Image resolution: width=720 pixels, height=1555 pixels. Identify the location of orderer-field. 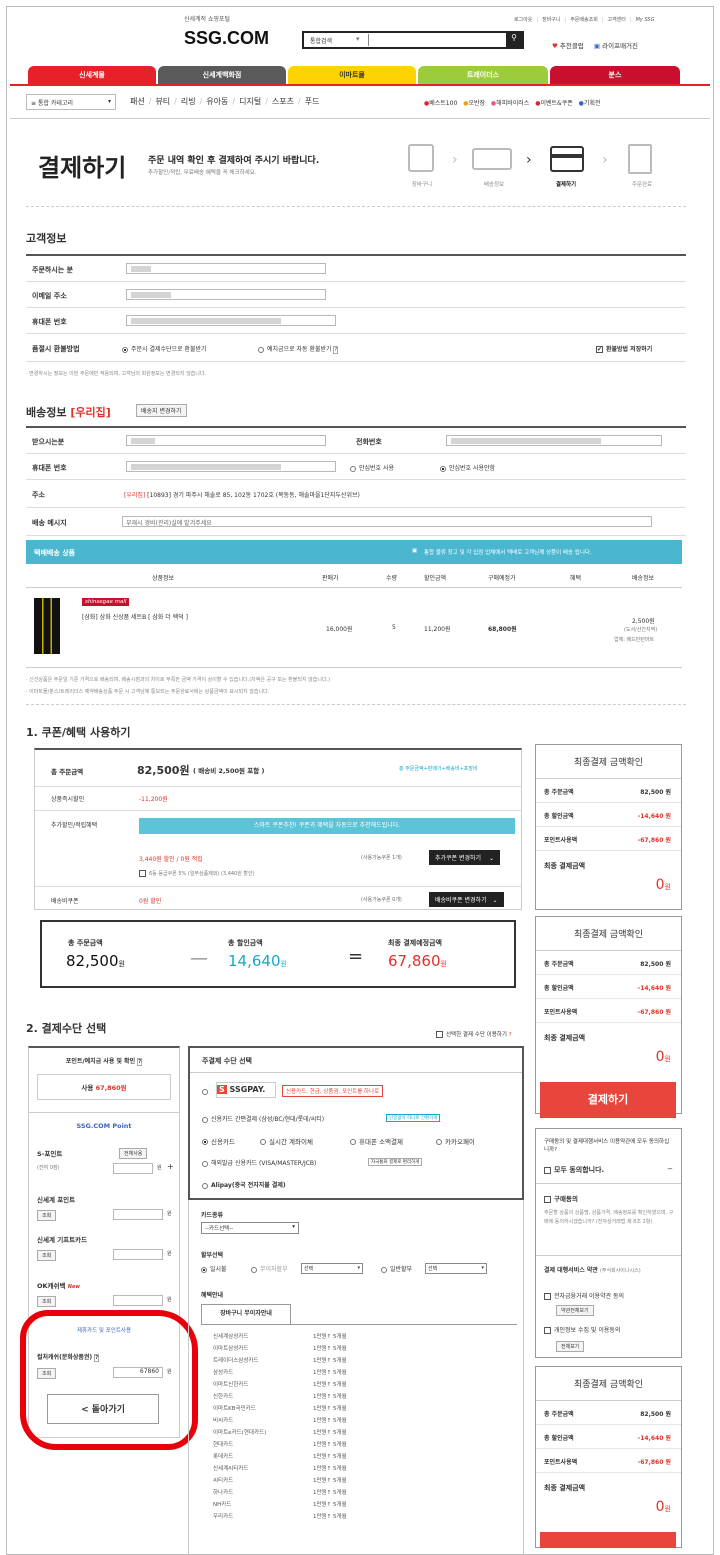
(226, 268).